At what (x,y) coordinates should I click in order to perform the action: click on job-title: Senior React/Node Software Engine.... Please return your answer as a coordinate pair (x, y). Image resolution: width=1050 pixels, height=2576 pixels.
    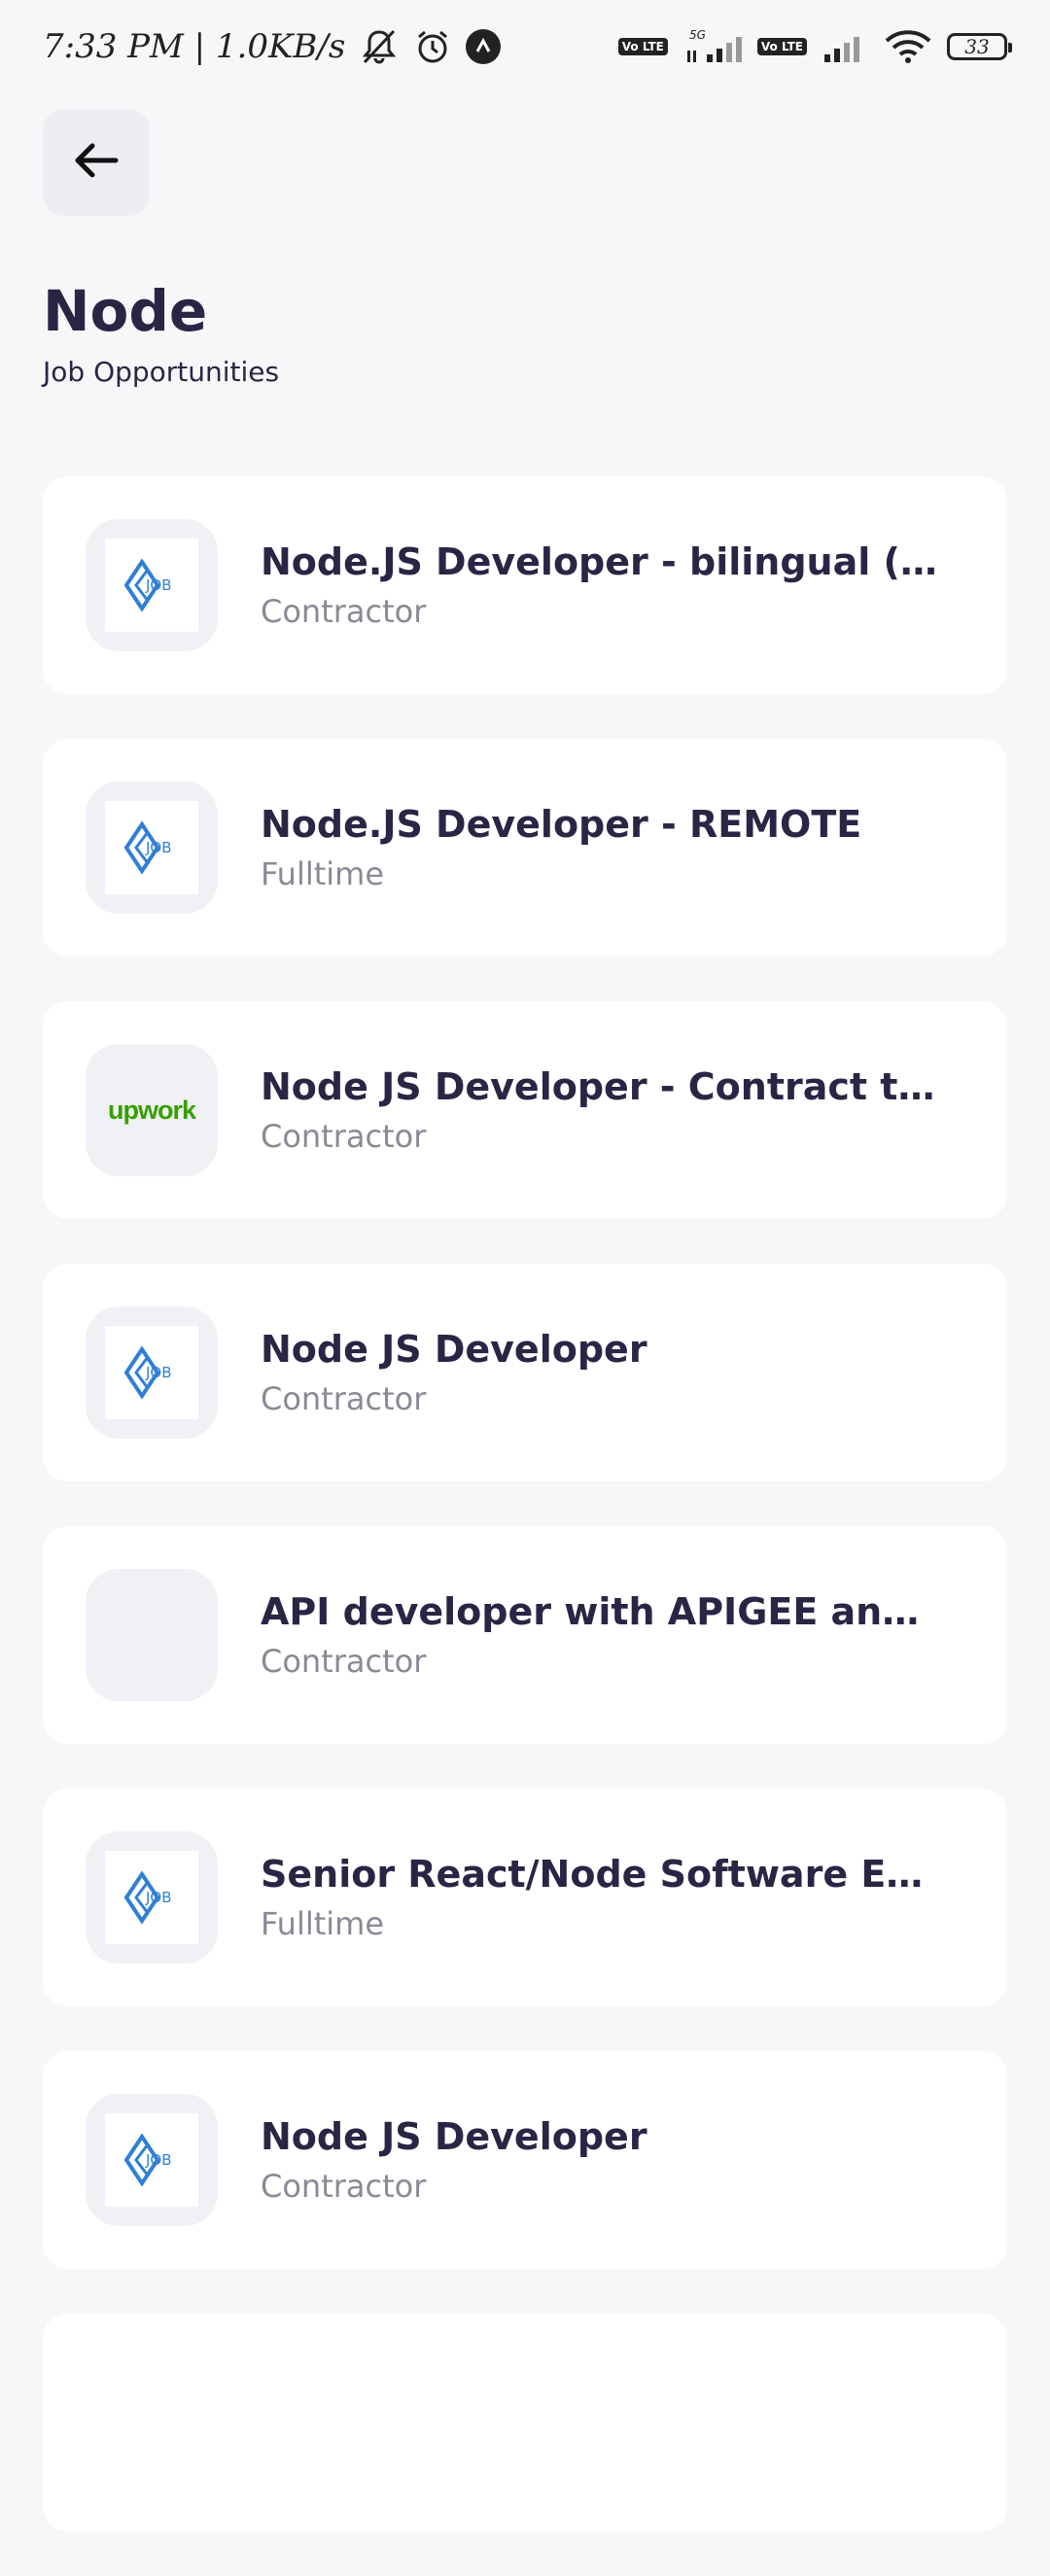
    Looking at the image, I should click on (601, 1874).